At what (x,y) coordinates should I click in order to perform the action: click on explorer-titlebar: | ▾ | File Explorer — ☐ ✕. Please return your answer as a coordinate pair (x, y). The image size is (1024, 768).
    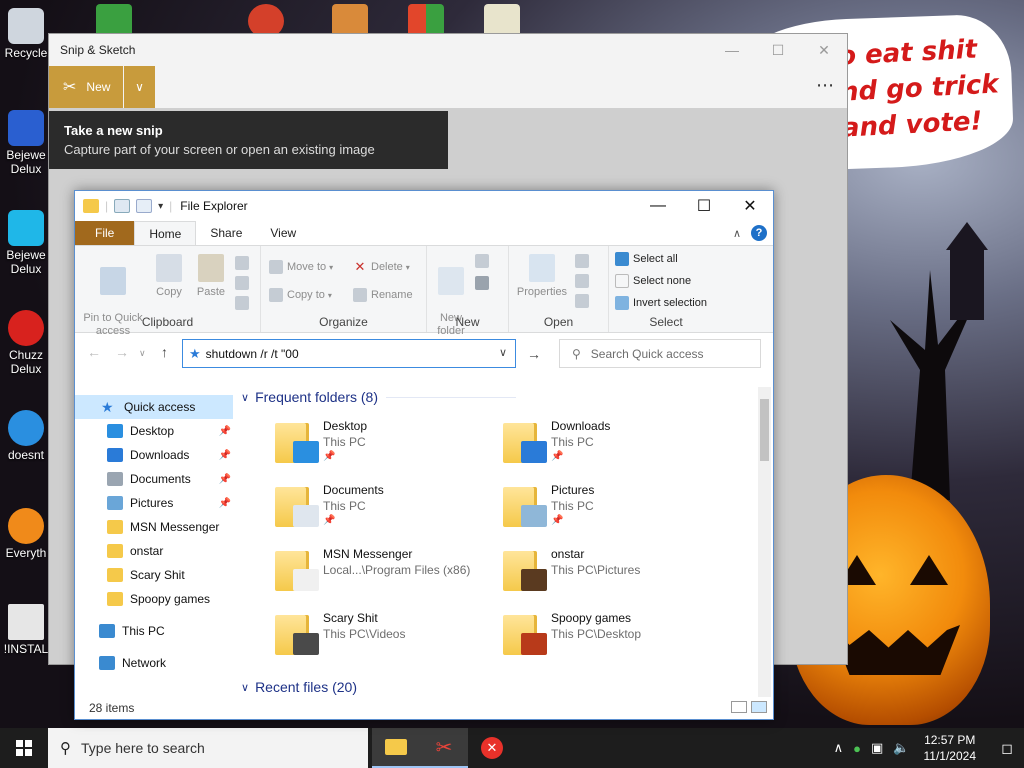
    Looking at the image, I should click on (424, 206).